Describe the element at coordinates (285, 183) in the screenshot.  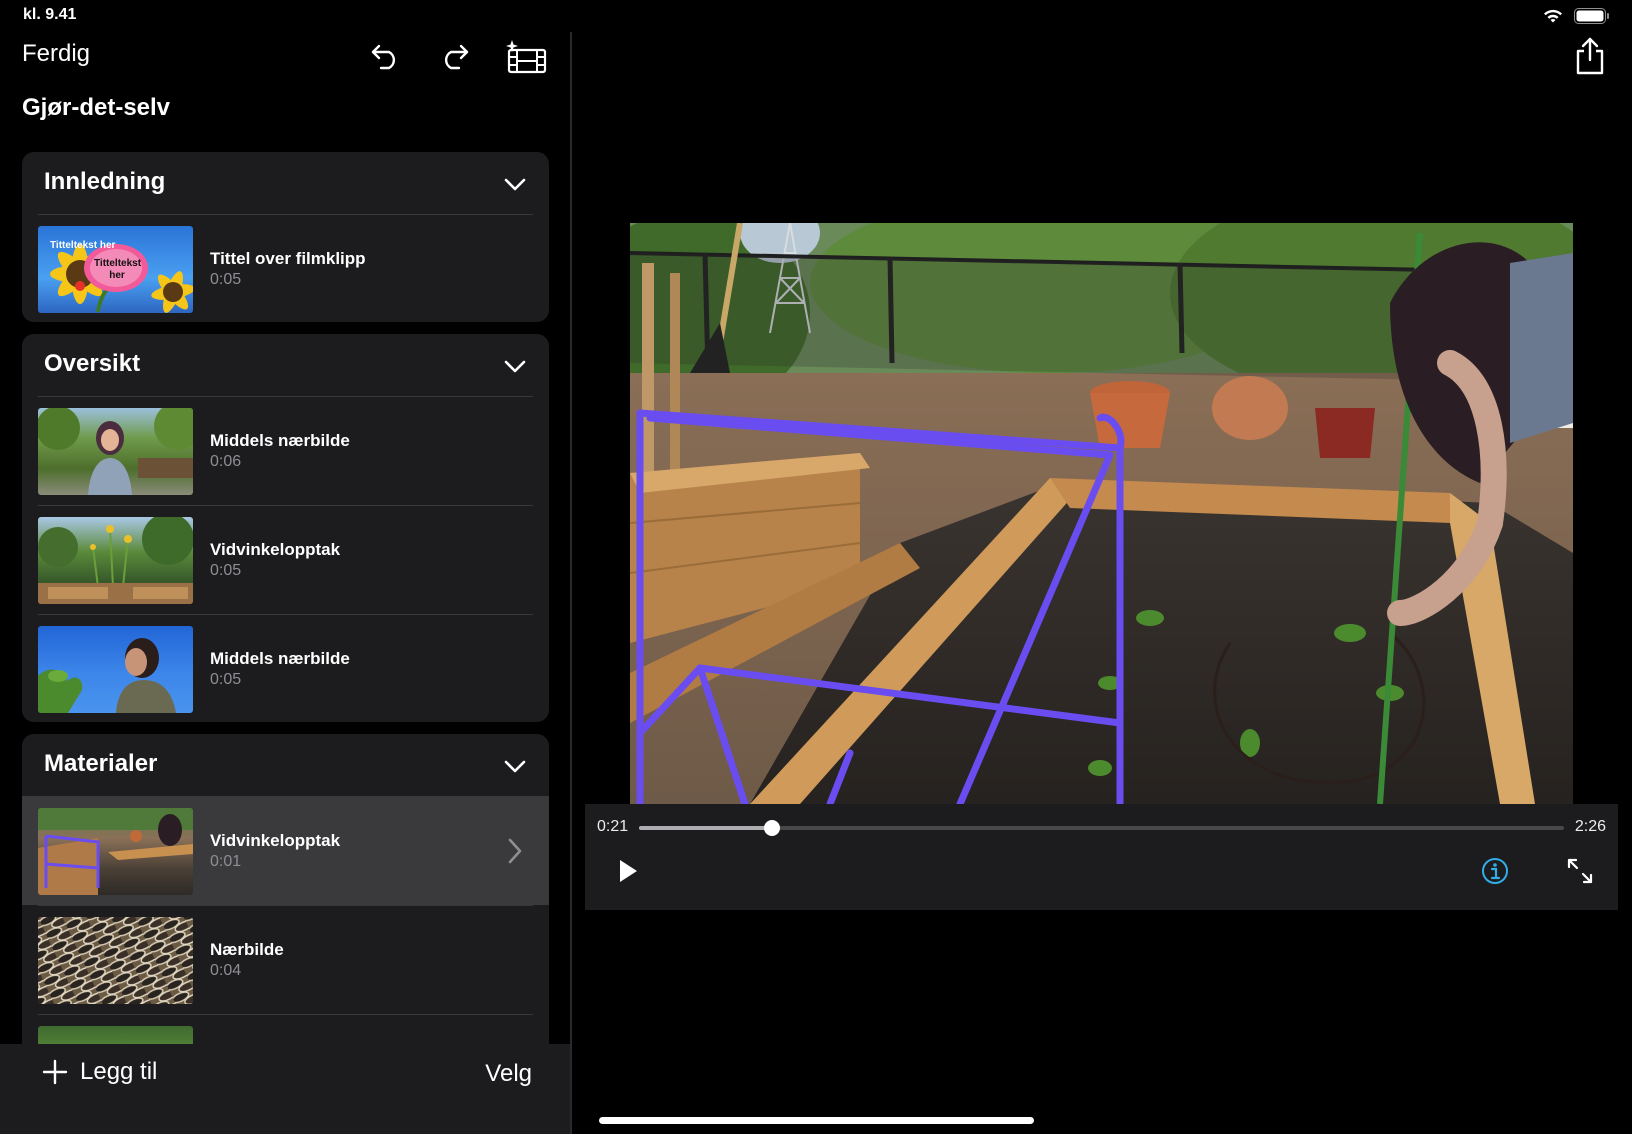
I see `section-intro-header: Innledning` at that location.